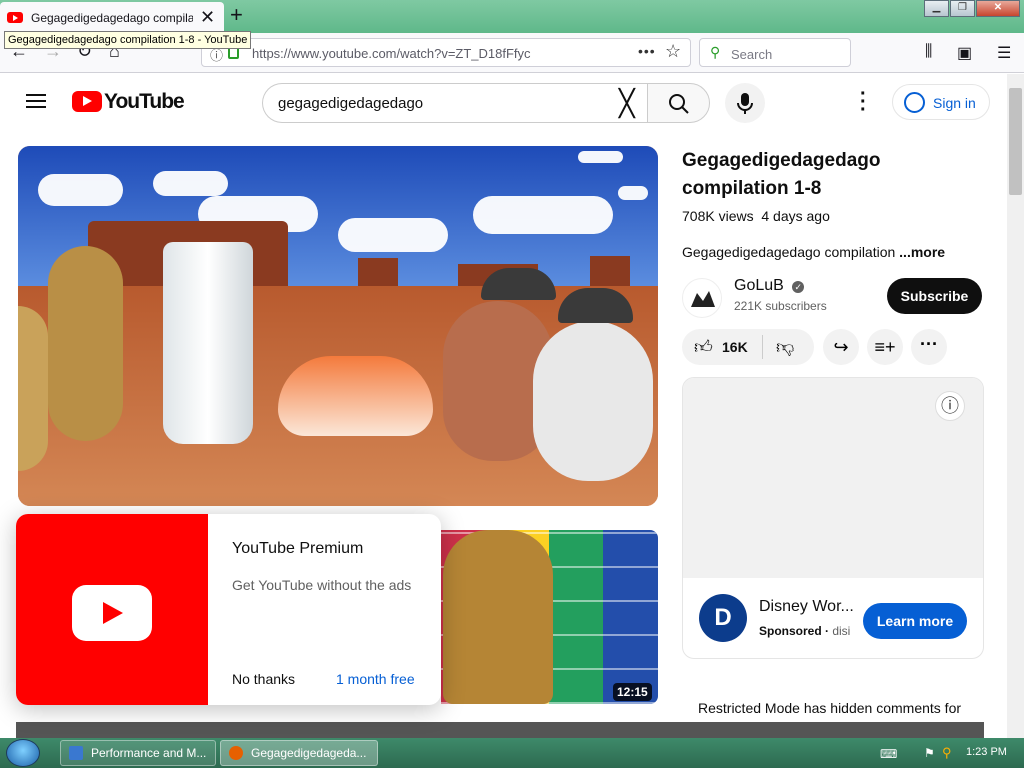  What do you see at coordinates (512, 16) in the screenshot?
I see `browser-titlebar: Gegagedigedagedago compilati ✕ + ▁ ❐ ✕` at bounding box center [512, 16].